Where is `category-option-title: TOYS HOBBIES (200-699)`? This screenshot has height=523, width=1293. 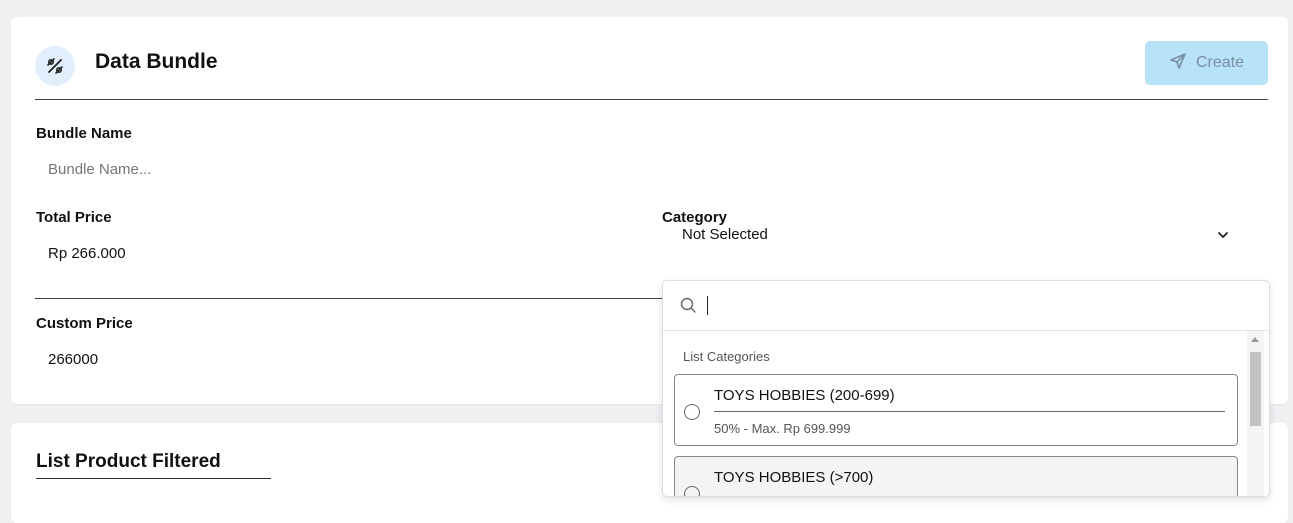 category-option-title: TOYS HOBBIES (200-699) is located at coordinates (804, 395).